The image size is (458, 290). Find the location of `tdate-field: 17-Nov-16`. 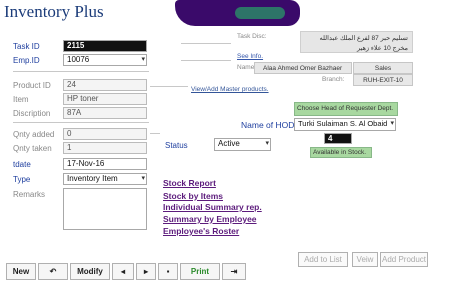

tdate-field: 17-Nov-16 is located at coordinates (105, 164).